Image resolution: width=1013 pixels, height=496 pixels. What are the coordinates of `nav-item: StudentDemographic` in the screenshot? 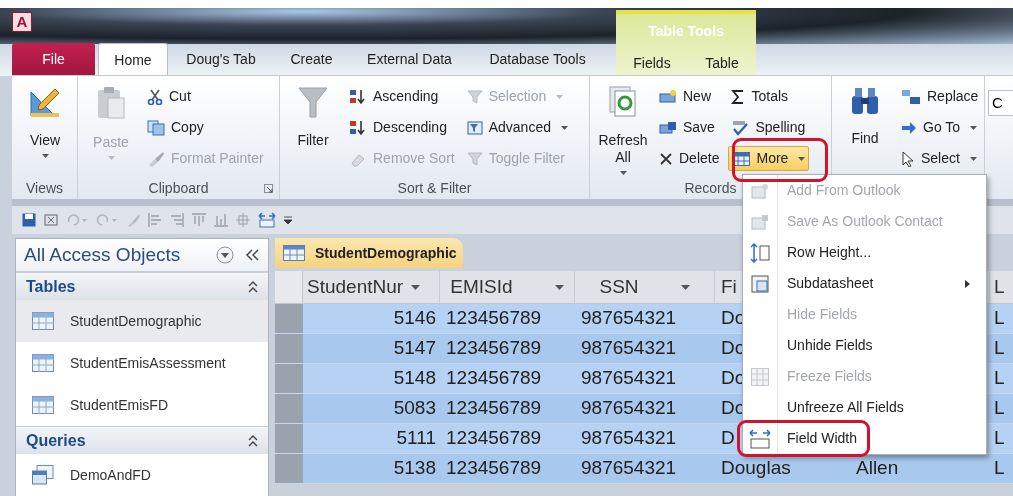 It's located at (142, 321).